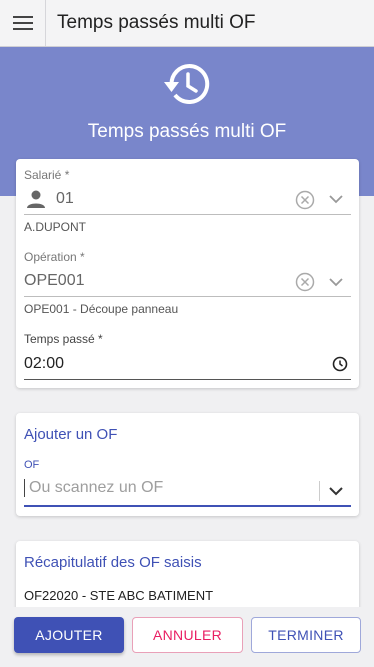 This screenshot has height=667, width=374. I want to click on of-input: Ou scannez un OF, so click(93, 488).